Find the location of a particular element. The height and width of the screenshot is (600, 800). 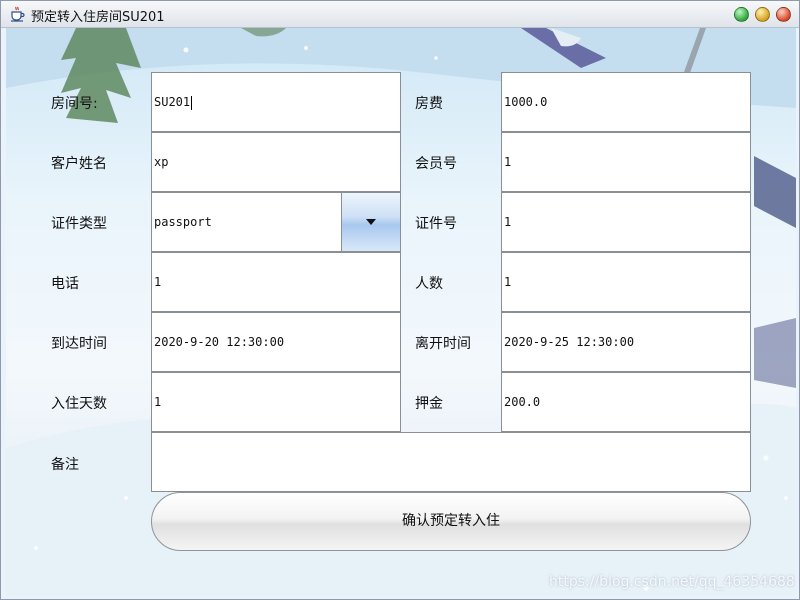

arrival-time-input: 2020-9-20 12:30:00 is located at coordinates (276, 342).